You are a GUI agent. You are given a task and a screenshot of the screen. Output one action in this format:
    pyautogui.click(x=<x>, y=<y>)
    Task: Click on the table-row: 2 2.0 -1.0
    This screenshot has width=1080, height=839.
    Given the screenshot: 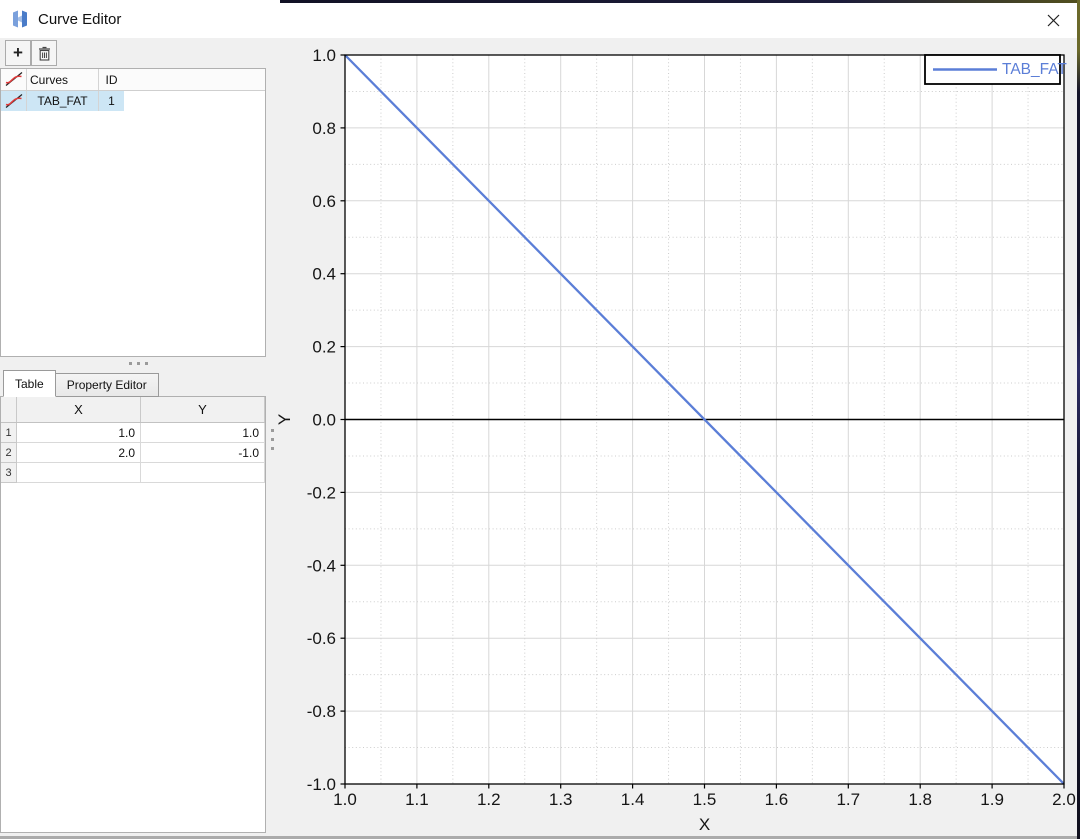 What is the action you would take?
    pyautogui.click(x=133, y=453)
    